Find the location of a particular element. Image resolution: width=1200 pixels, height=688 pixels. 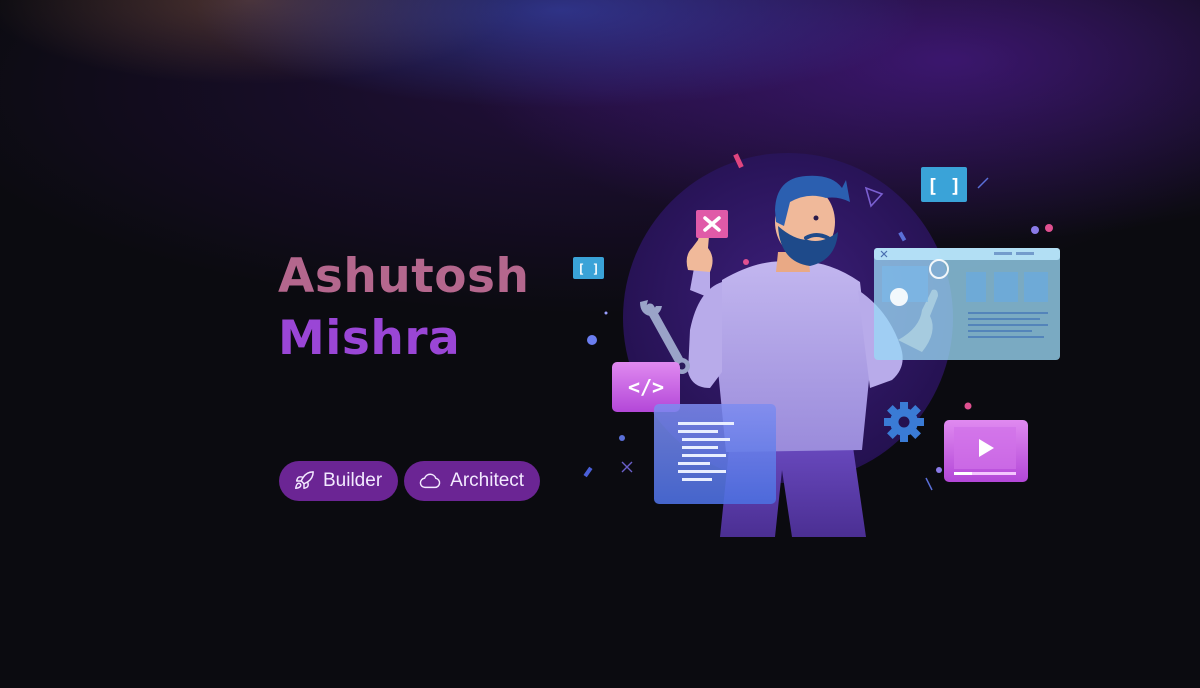

code-listing-card is located at coordinates (715, 454).